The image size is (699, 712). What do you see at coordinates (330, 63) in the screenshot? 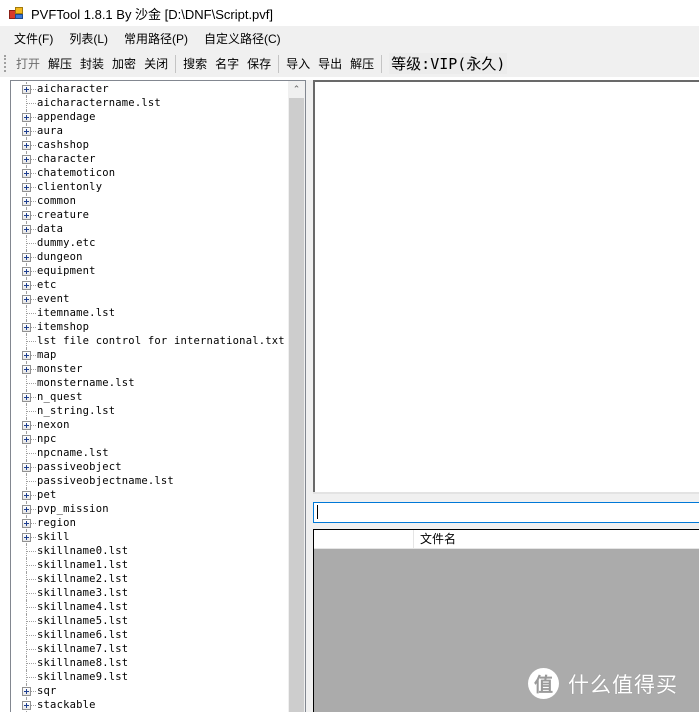
I see `export-button: 导出` at bounding box center [330, 63].